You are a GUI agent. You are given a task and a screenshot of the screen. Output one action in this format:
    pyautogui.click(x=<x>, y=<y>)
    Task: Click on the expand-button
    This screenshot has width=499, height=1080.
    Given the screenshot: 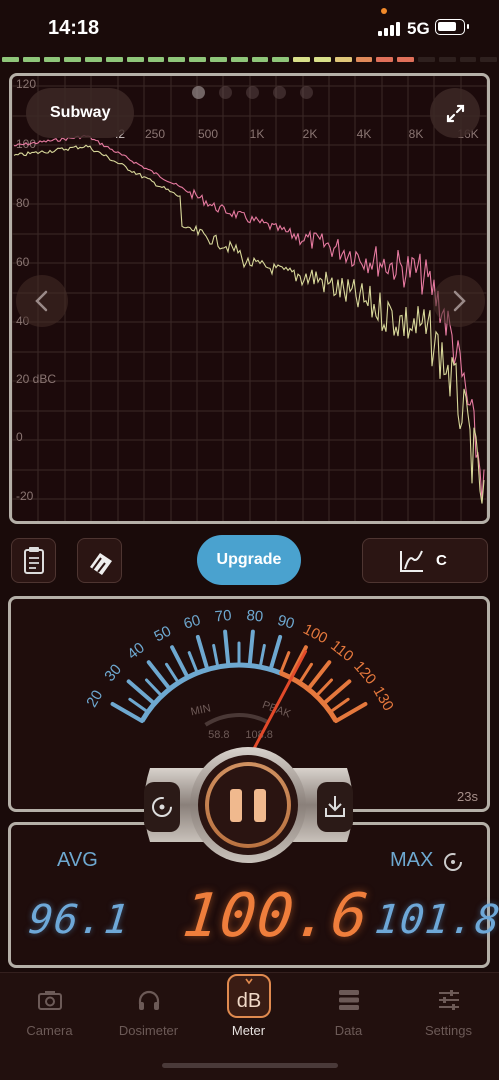 What is the action you would take?
    pyautogui.click(x=455, y=113)
    